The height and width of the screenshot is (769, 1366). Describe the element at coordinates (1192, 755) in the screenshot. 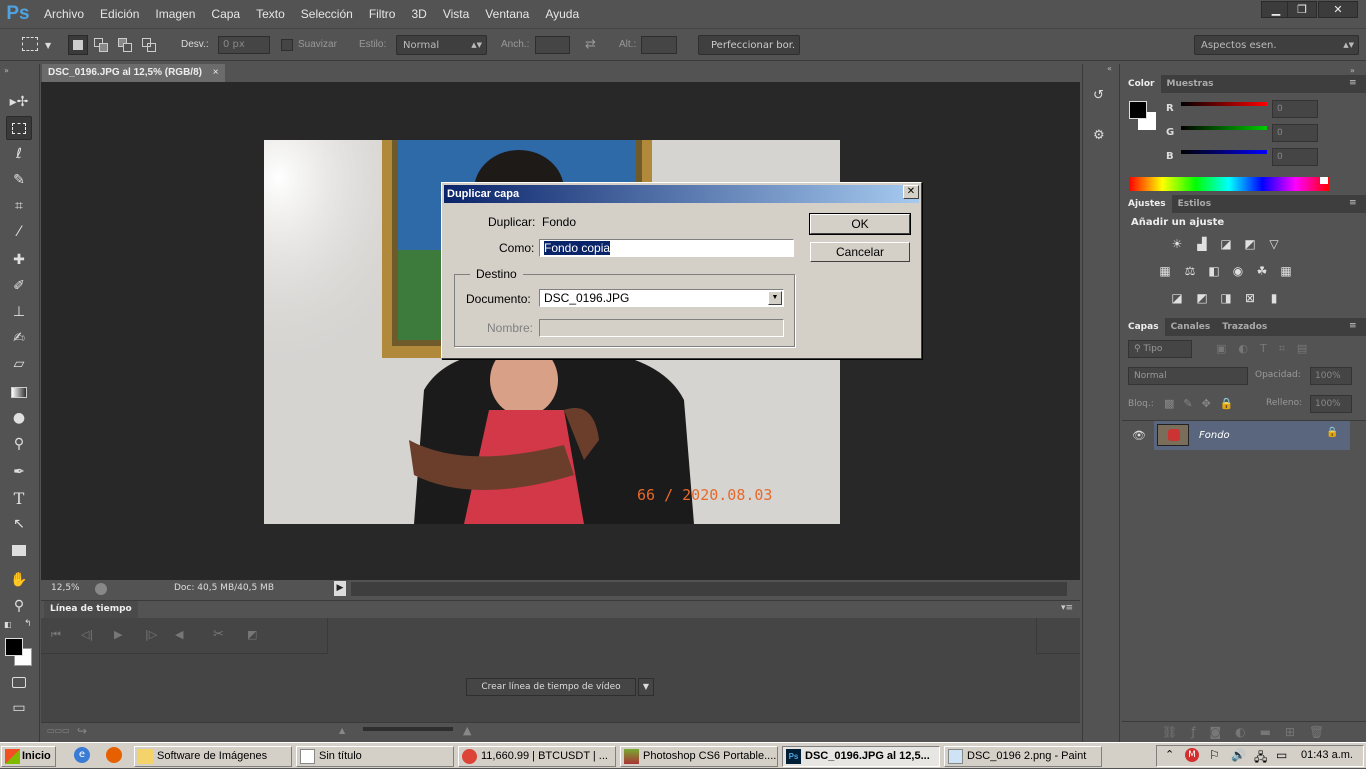

I see `mcafee-icon: M` at that location.